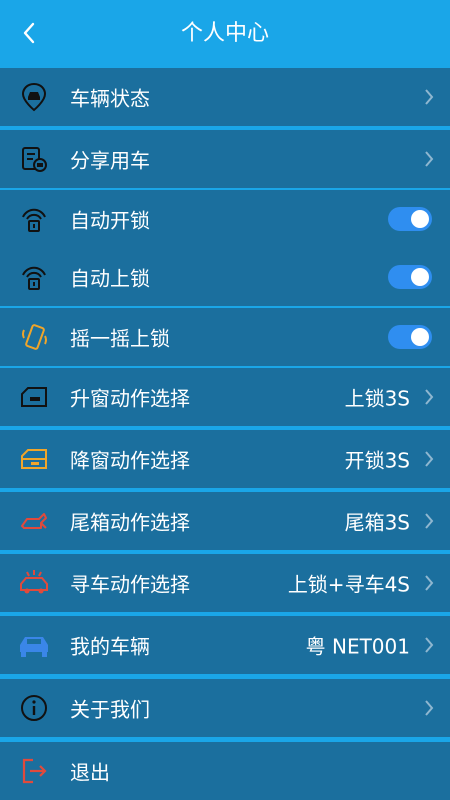 This screenshot has height=800, width=450. Describe the element at coordinates (34, 397) in the screenshot. I see `window-up-icon` at that location.